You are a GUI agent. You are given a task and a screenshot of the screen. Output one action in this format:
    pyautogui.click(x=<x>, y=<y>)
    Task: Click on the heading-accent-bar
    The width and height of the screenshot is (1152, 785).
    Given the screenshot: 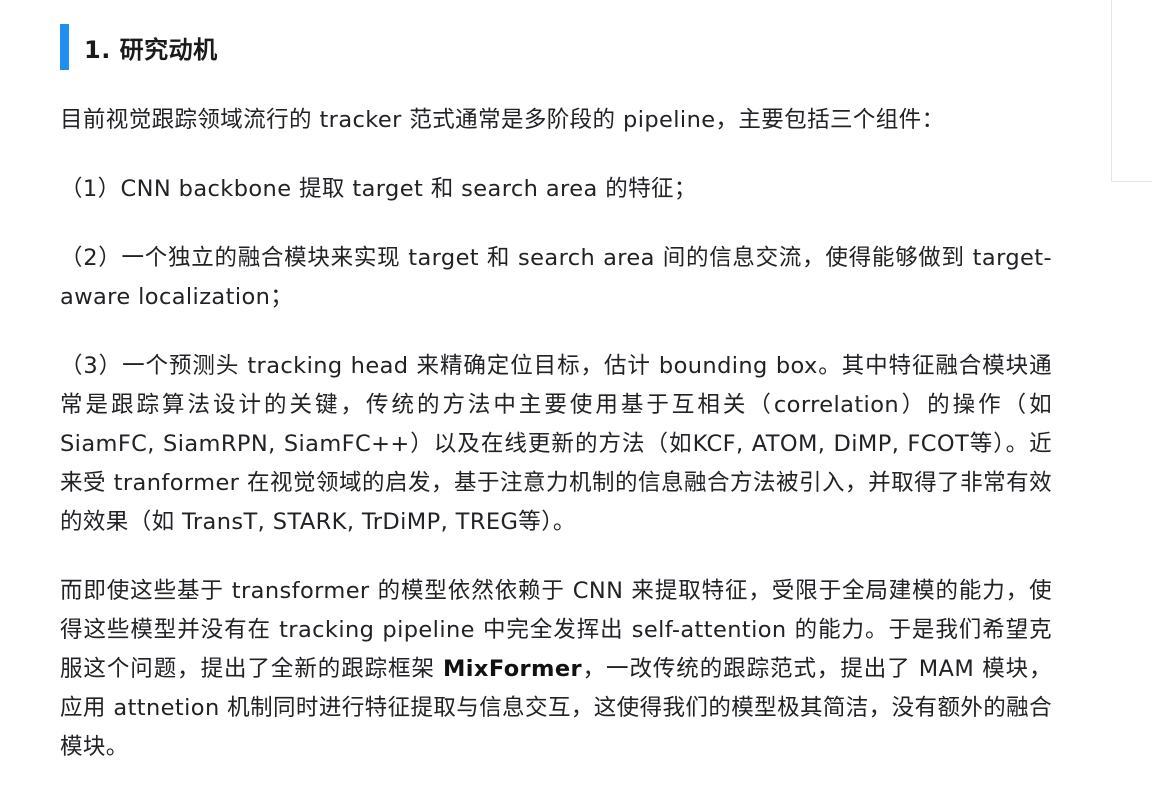 What is the action you would take?
    pyautogui.click(x=64, y=47)
    